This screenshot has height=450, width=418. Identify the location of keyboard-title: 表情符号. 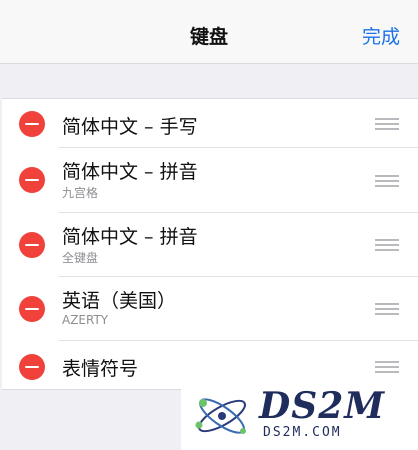
(100, 369).